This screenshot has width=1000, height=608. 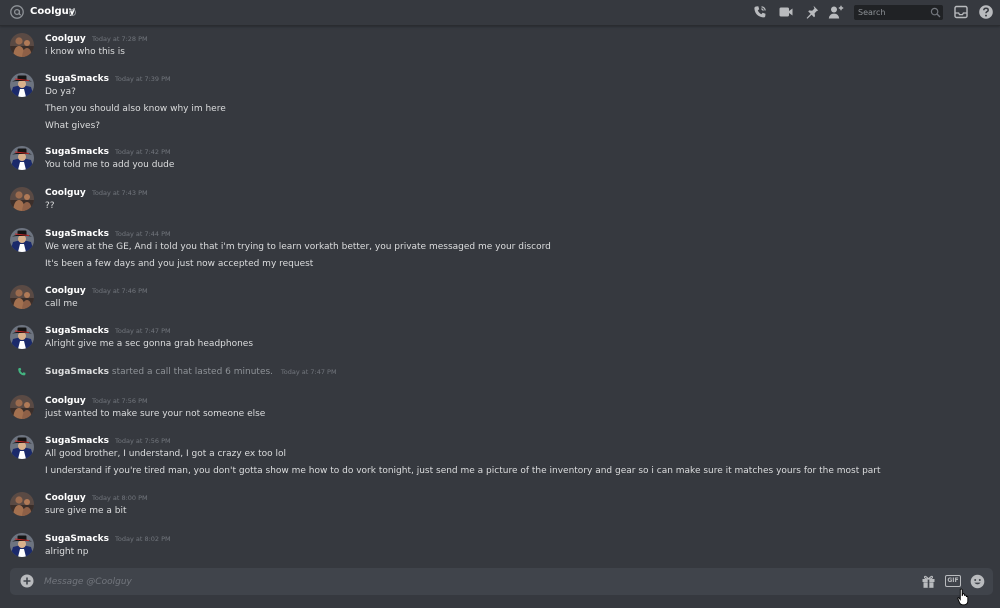 I want to click on message-timestamp: Today at 7:47 PM, so click(x=143, y=331).